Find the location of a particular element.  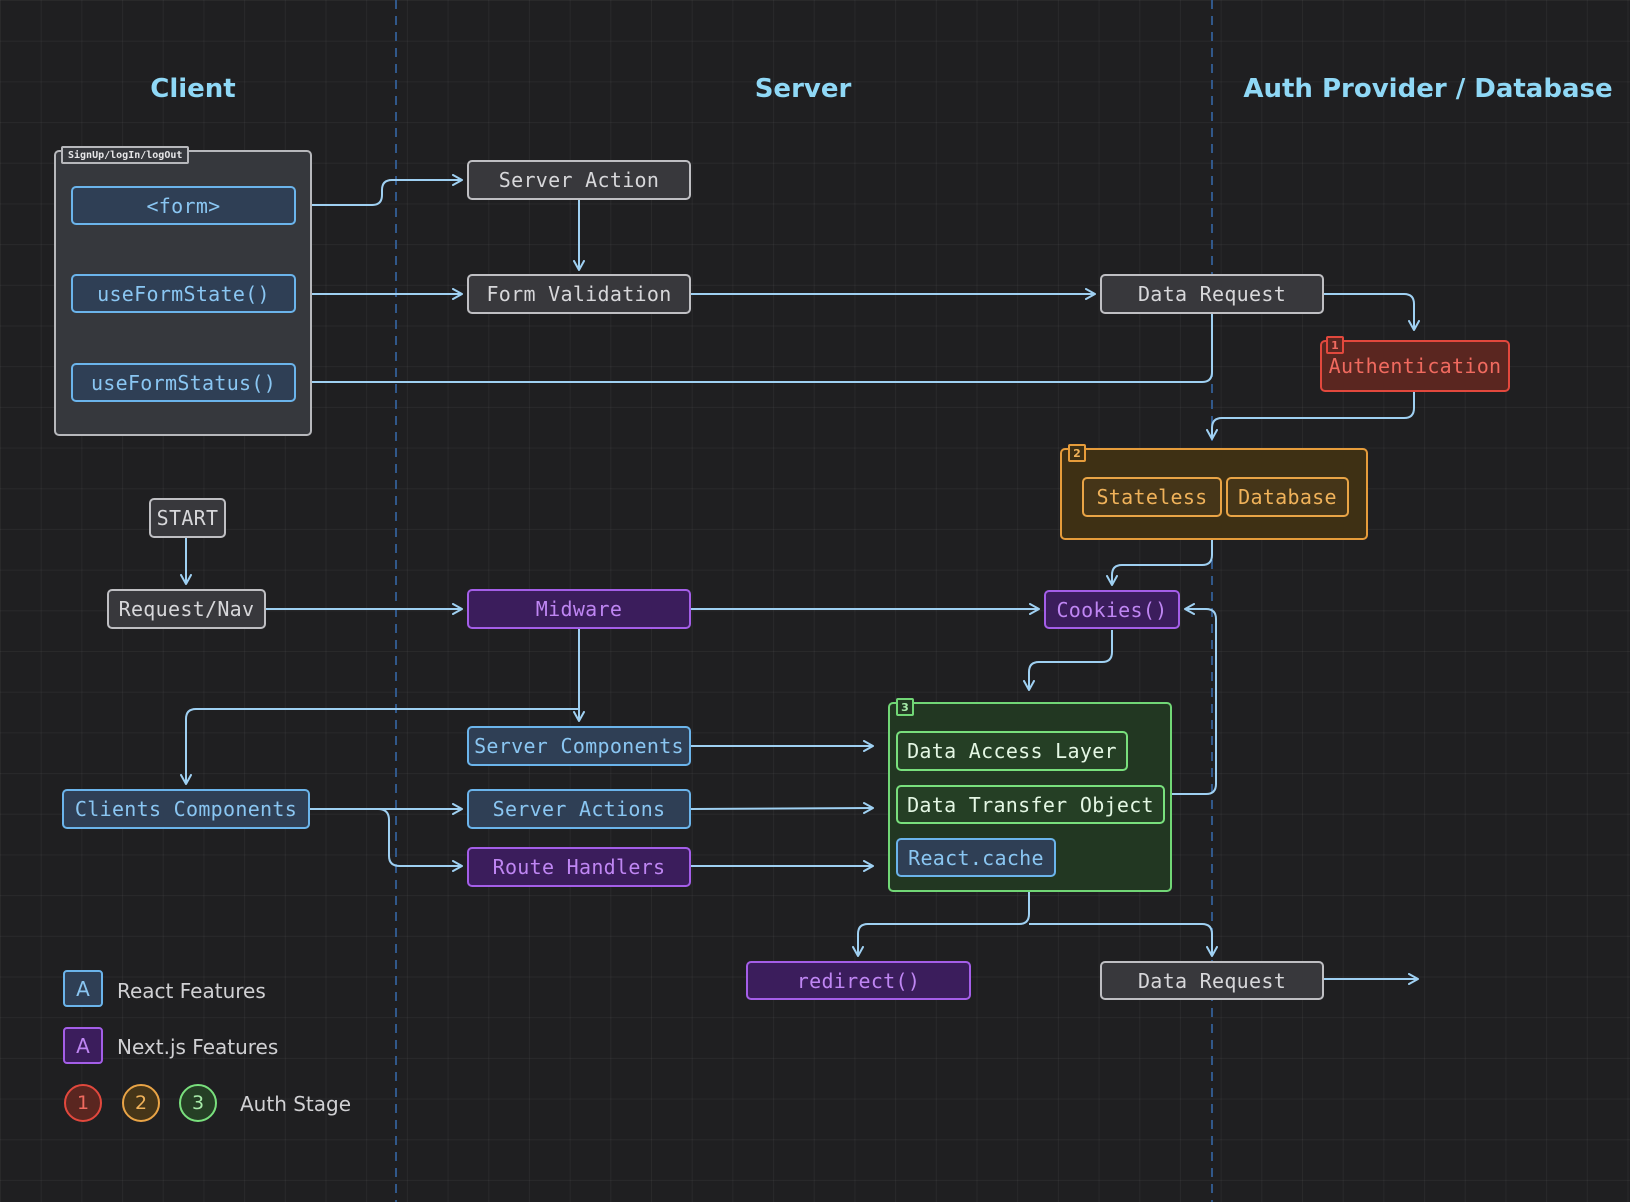

legend-next-label: Next.js Features is located at coordinates (198, 1047).